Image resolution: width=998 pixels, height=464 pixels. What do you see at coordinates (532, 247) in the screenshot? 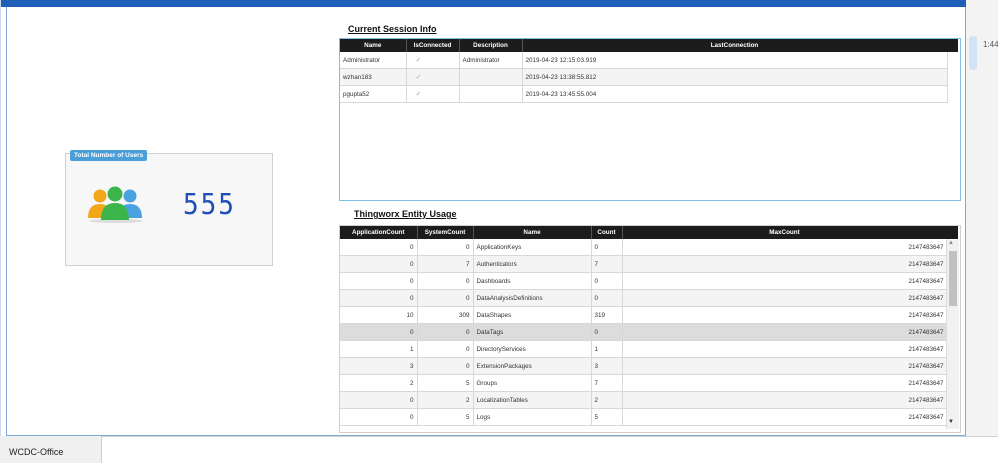
I see `cell-name: ApplicationKeys` at bounding box center [532, 247].